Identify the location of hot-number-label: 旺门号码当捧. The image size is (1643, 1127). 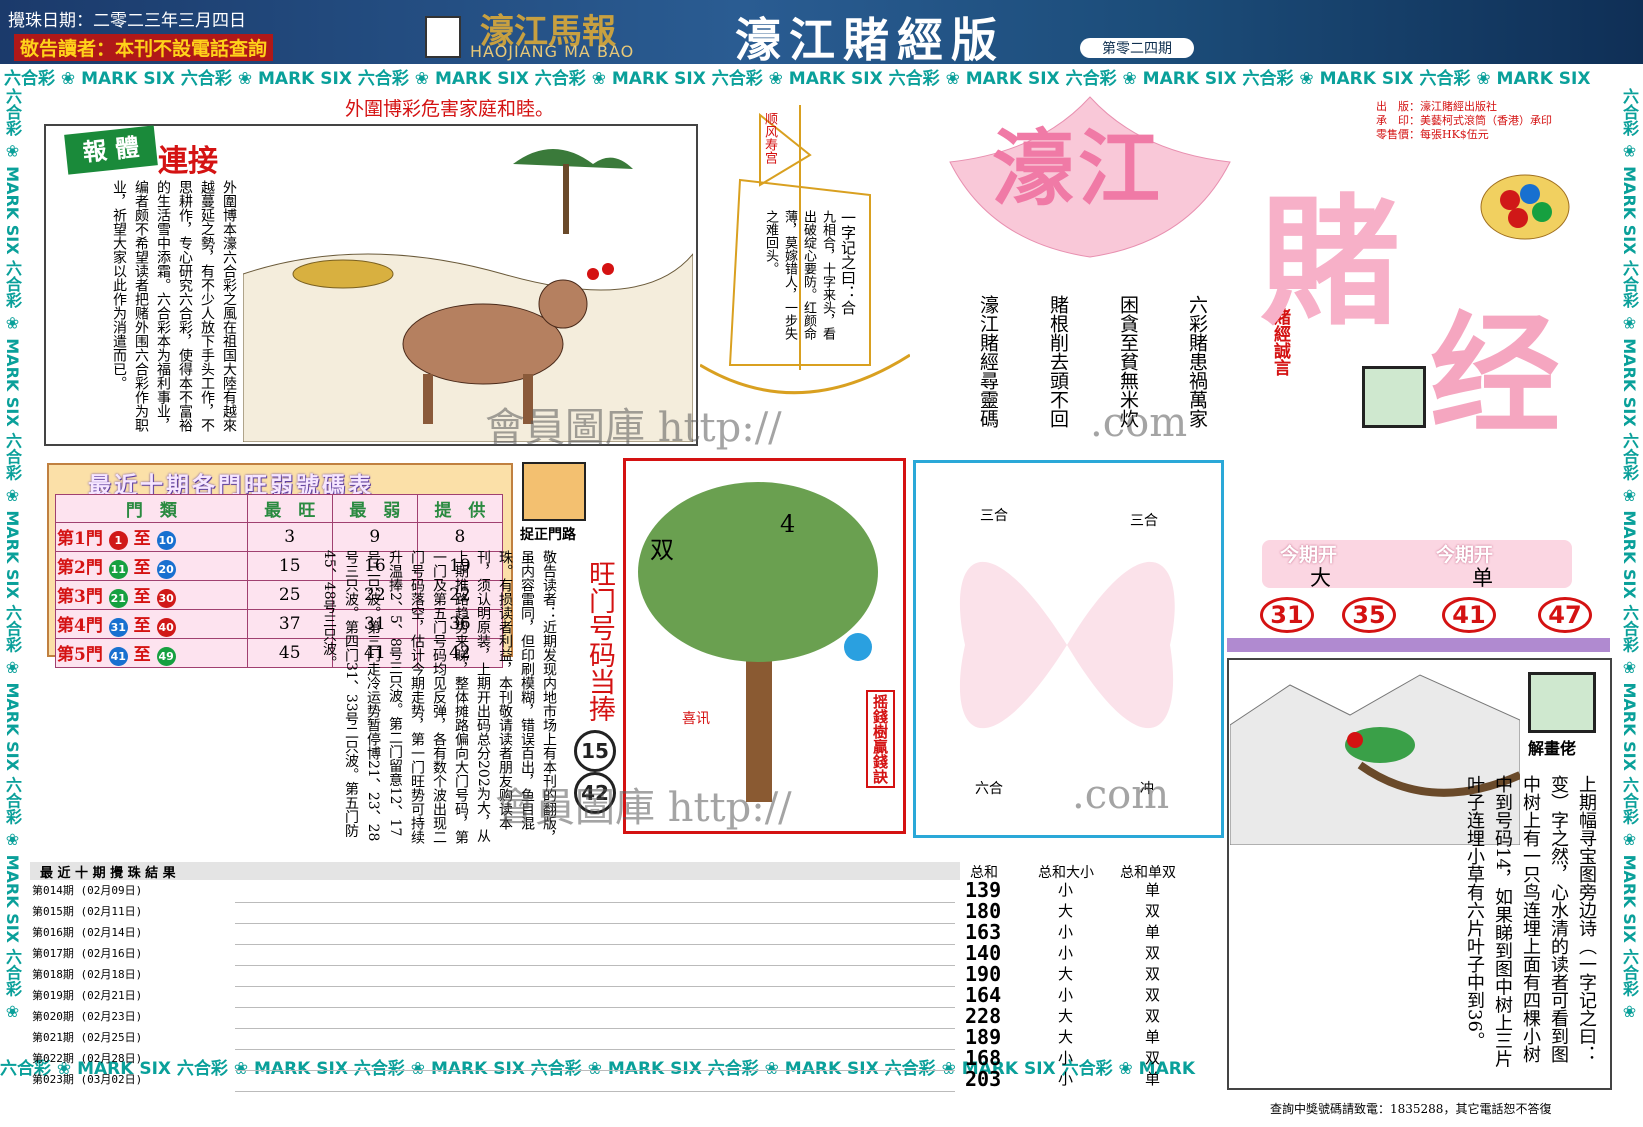
(599, 641).